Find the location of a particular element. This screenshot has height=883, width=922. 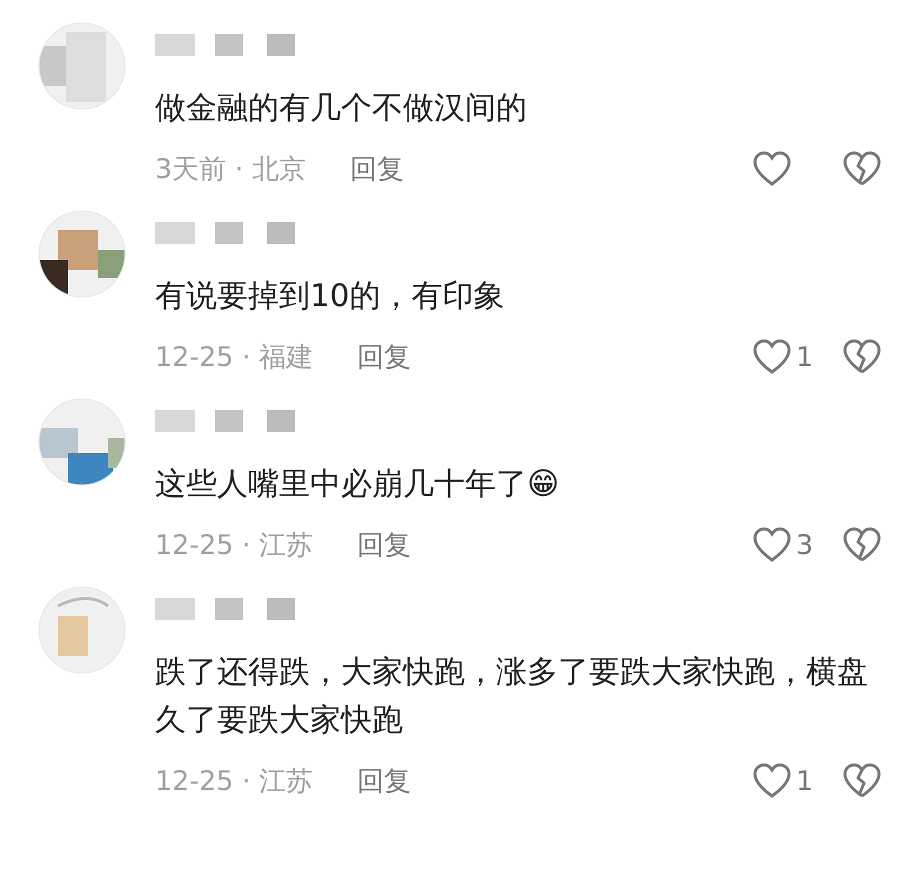

comment-meta: 12-25 · 福建 is located at coordinates (234, 358).